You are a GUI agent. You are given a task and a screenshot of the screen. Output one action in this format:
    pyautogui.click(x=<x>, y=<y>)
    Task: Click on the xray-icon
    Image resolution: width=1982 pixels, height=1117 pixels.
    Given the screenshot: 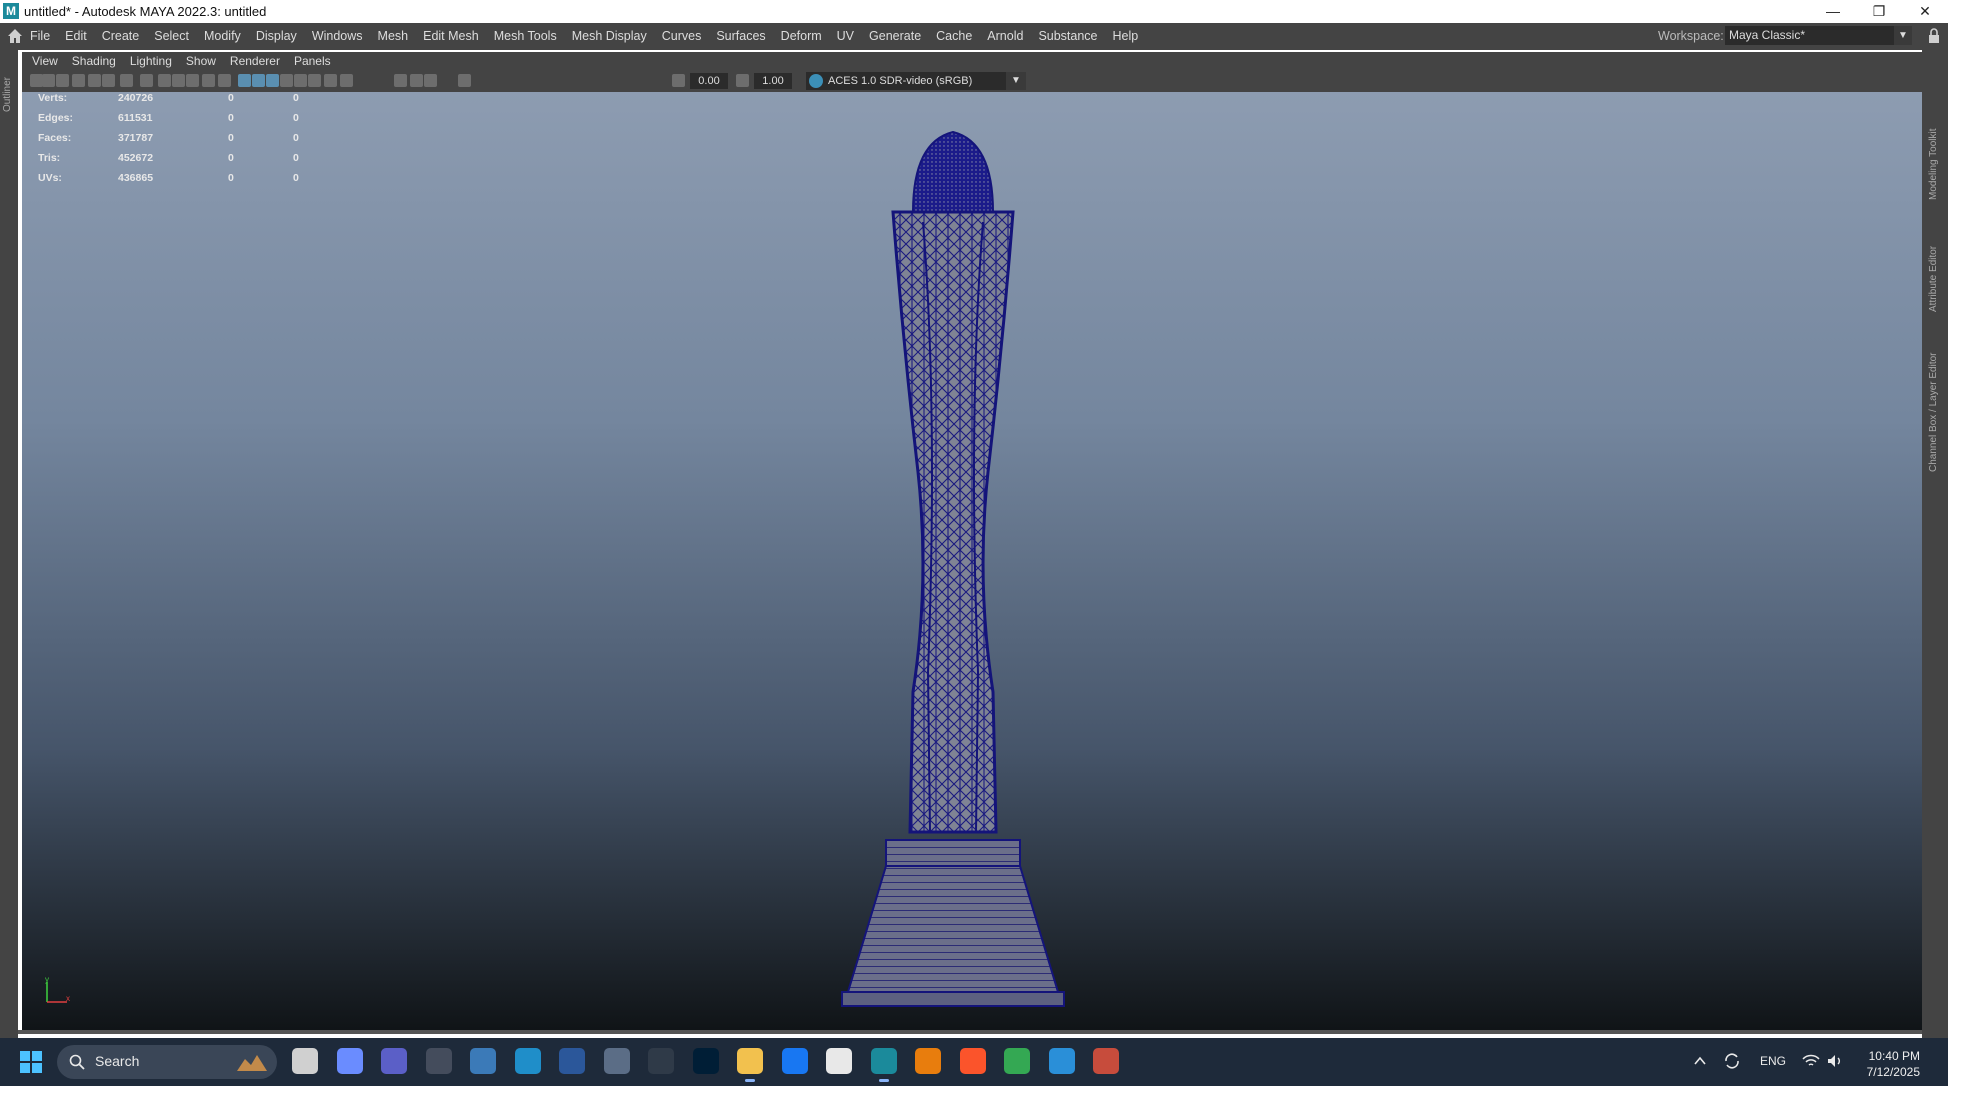 What is the action you would take?
    pyautogui.click(x=416, y=80)
    